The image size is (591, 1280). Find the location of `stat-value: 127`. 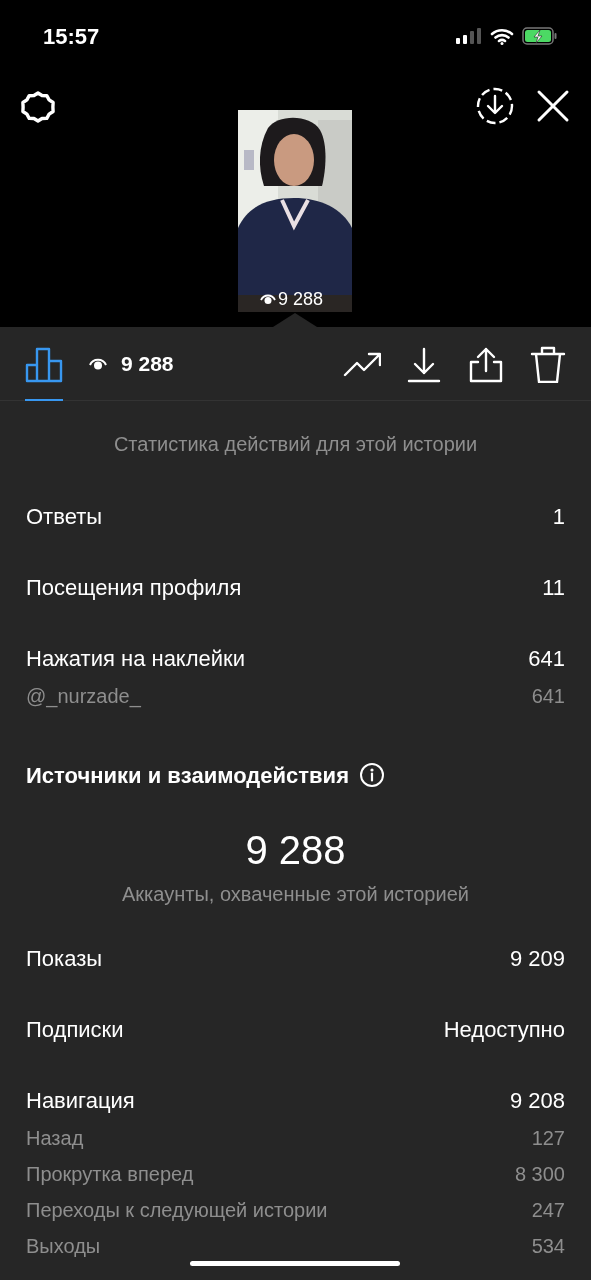

stat-value: 127 is located at coordinates (548, 1138).